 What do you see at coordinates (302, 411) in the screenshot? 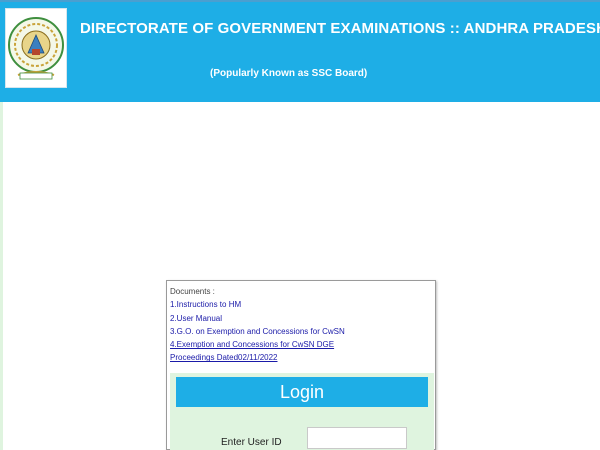
I see `login-box: Login Enter User ID` at bounding box center [302, 411].